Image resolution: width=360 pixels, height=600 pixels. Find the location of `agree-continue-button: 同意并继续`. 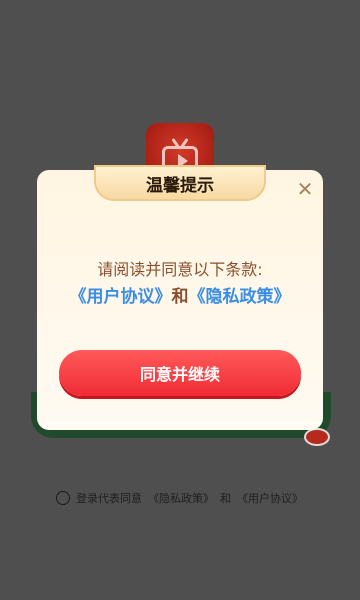

agree-continue-button: 同意并继续 is located at coordinates (180, 373).